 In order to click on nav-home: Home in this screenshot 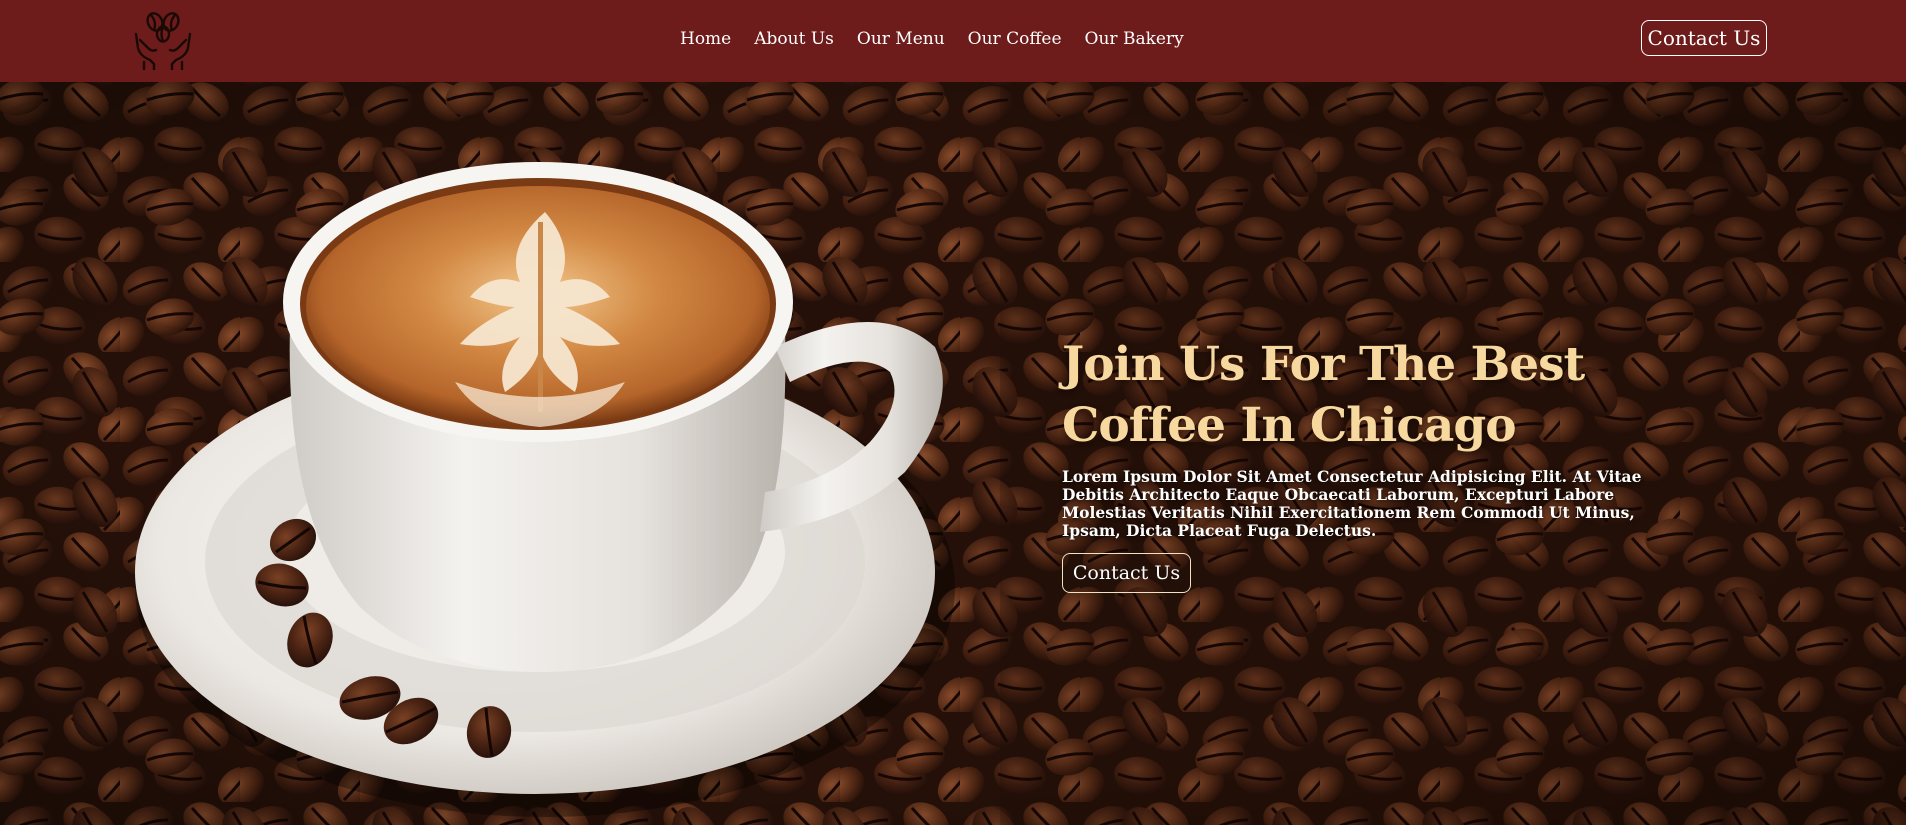, I will do `click(705, 39)`.